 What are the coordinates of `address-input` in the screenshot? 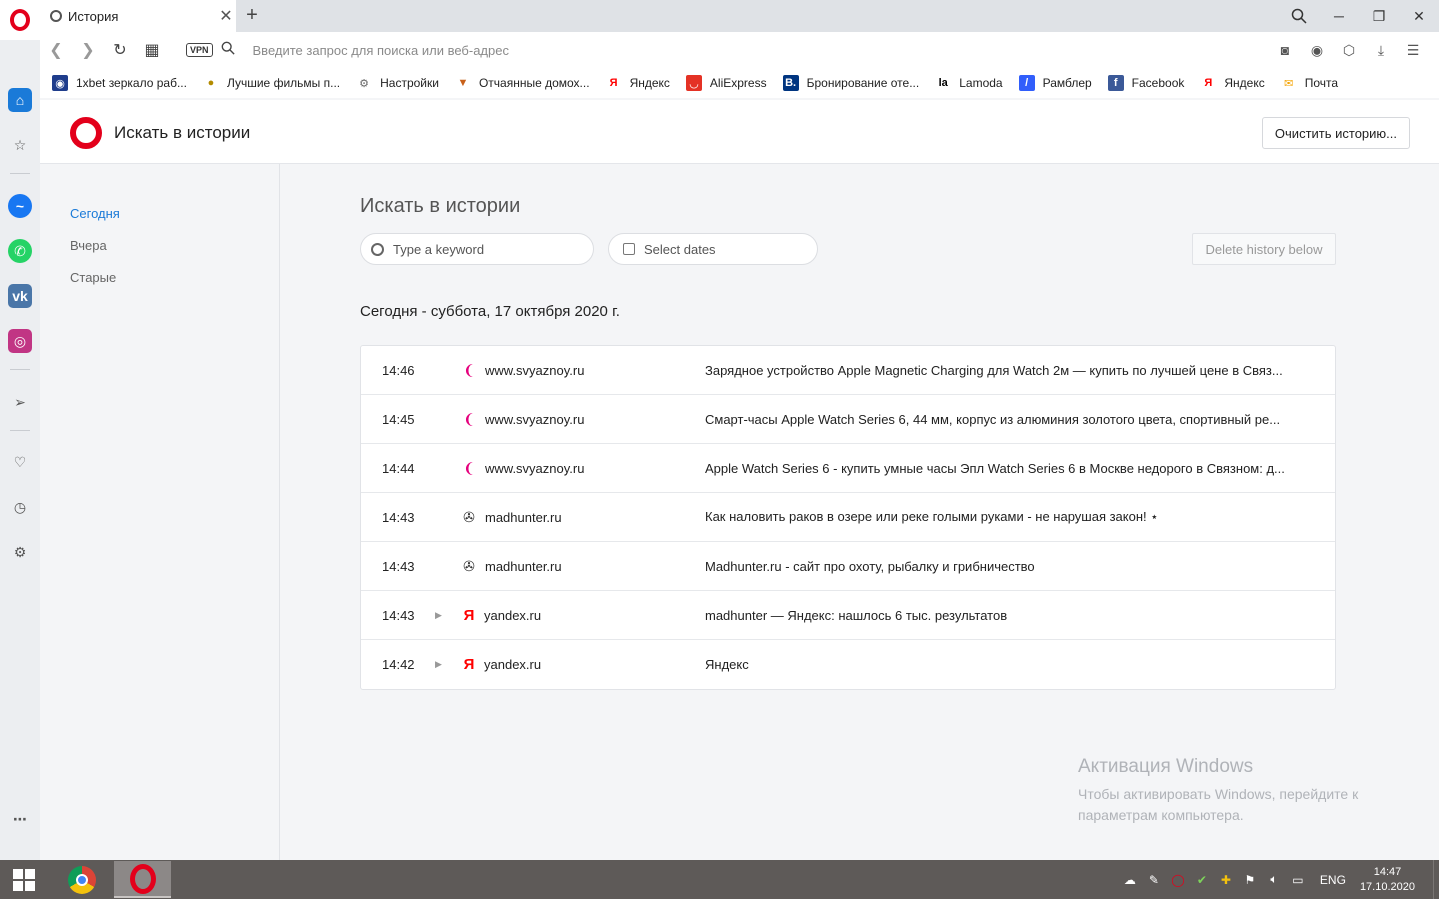 It's located at (702, 50).